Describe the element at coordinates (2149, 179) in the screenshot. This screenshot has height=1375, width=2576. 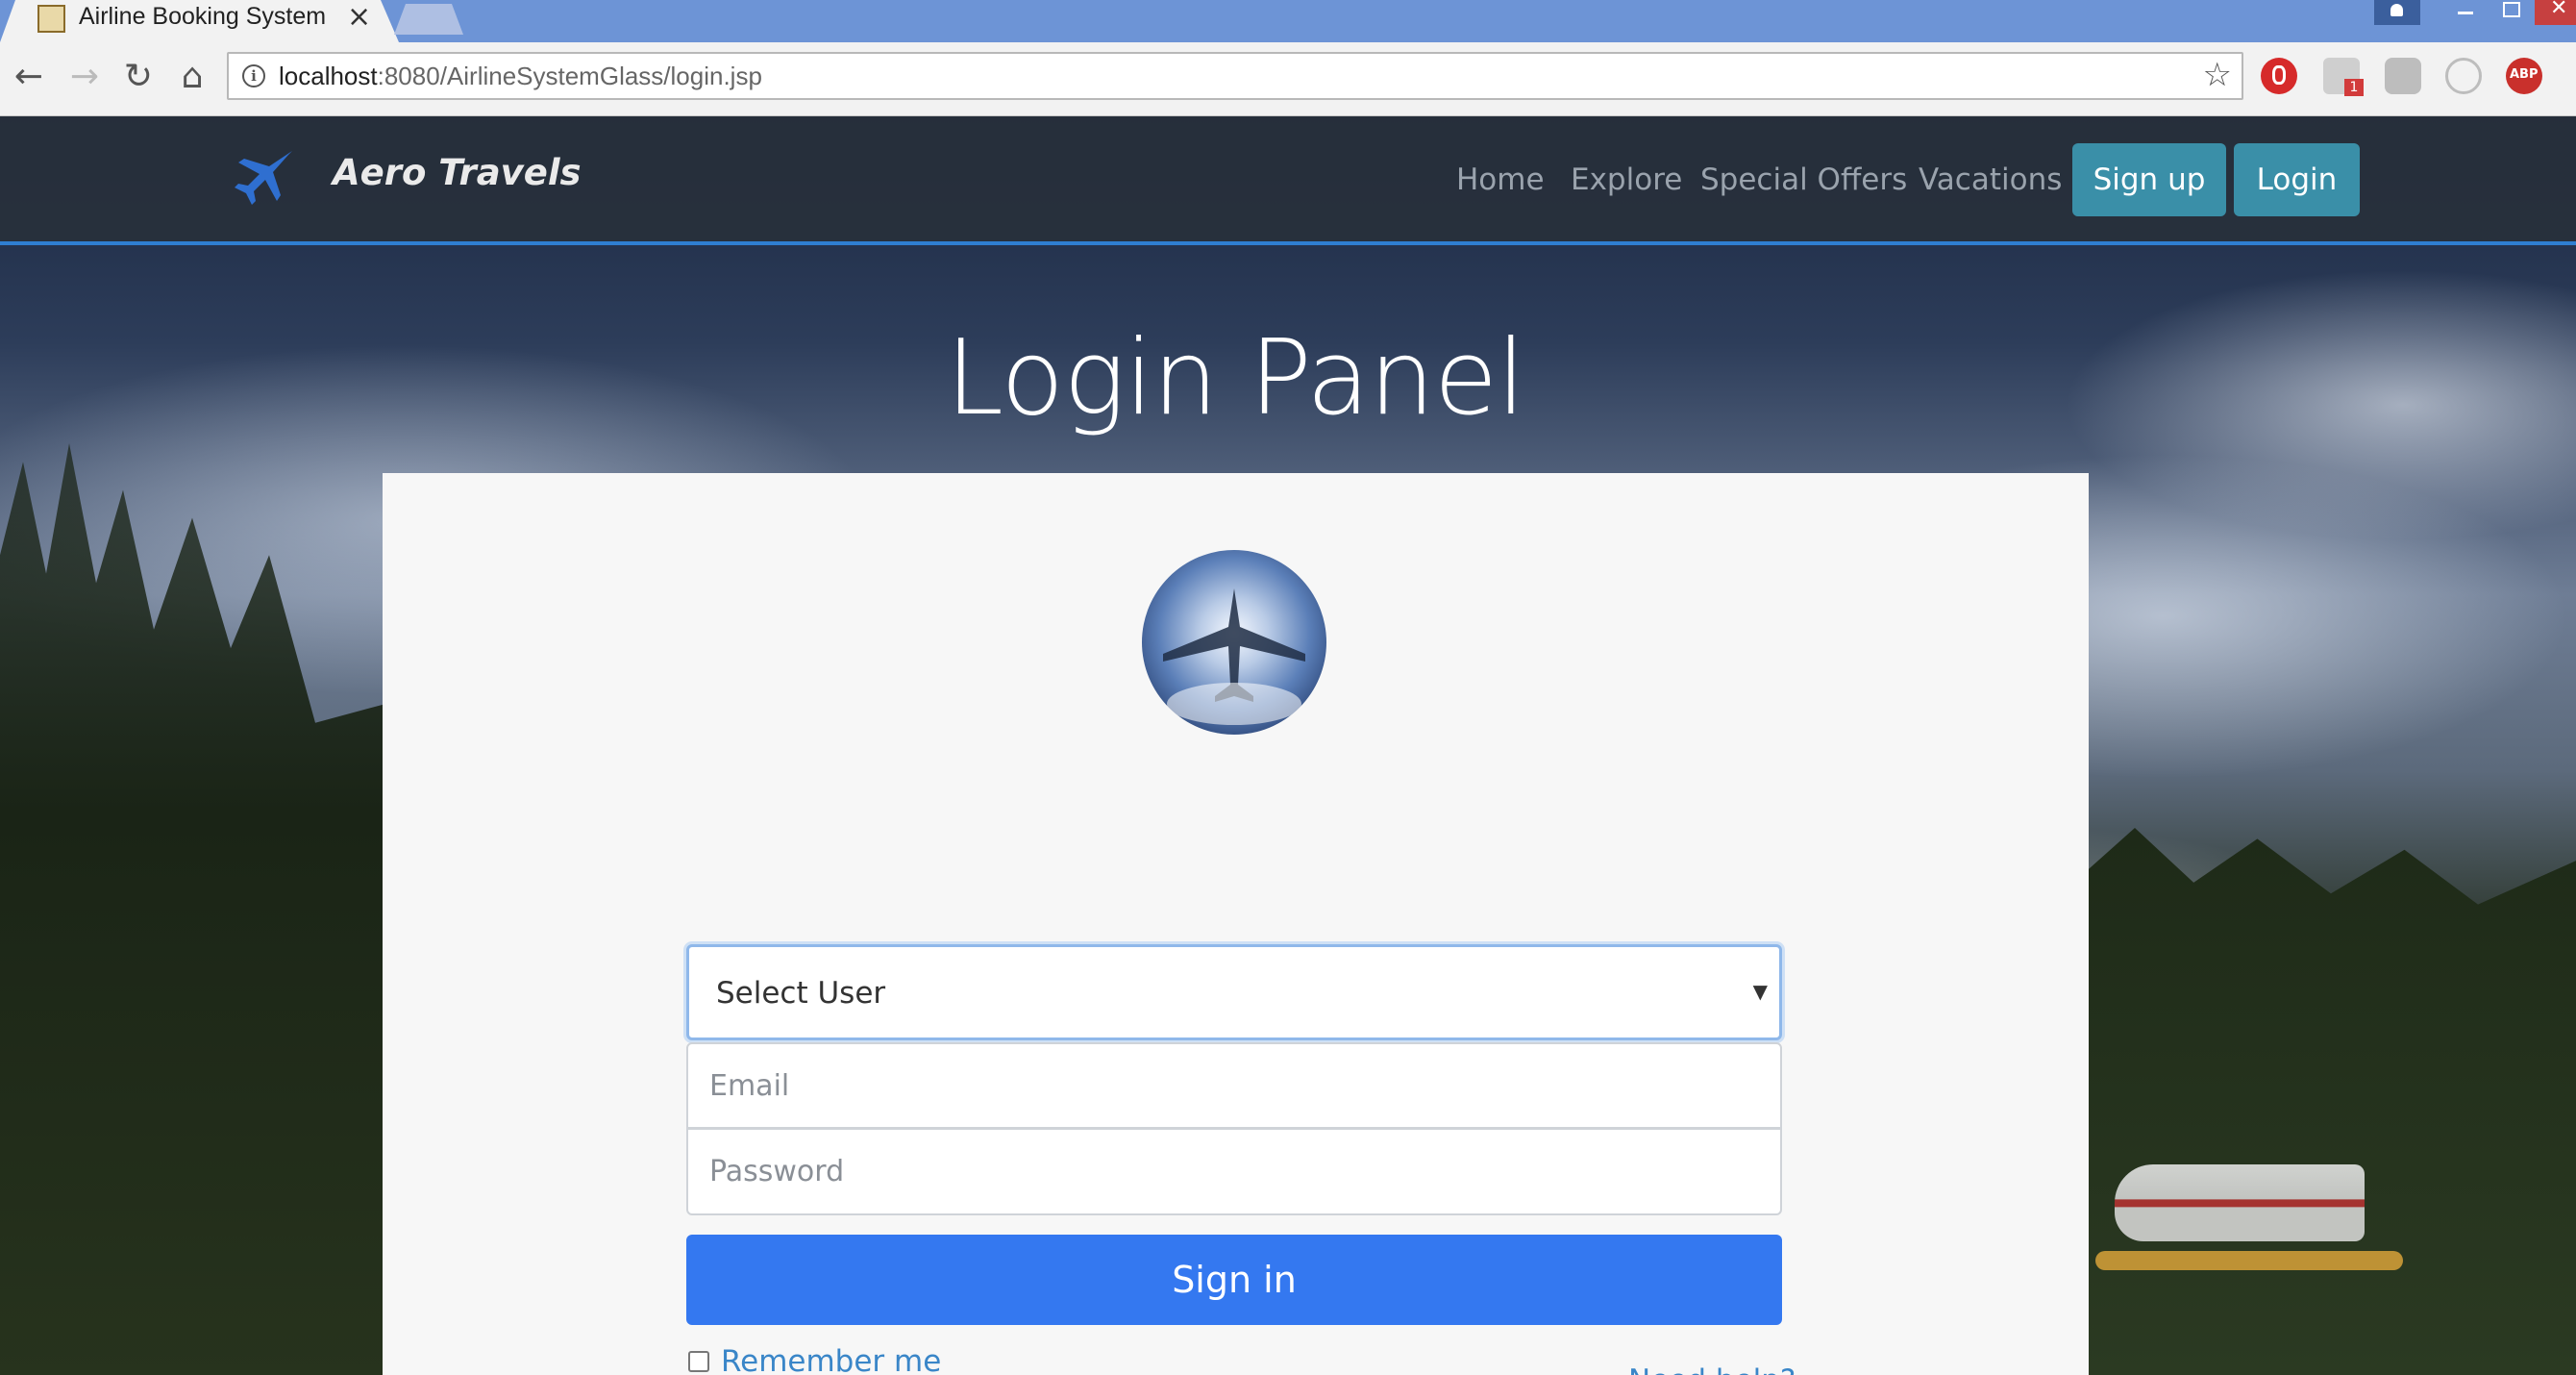
I see `signup-button: Sign up` at that location.